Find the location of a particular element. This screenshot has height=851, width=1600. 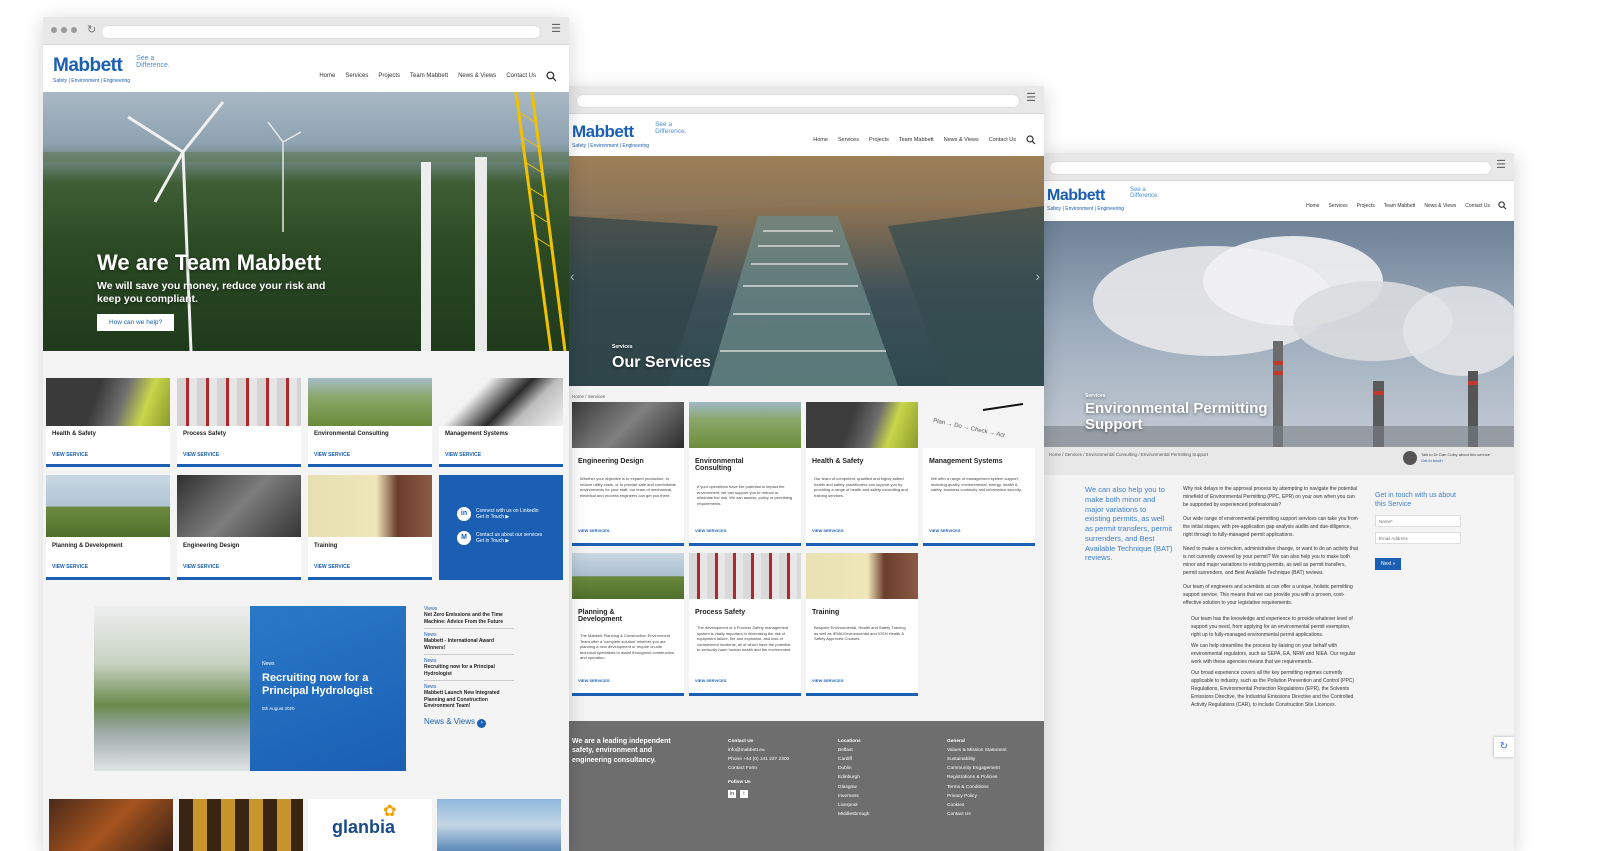

location-link: Inverness is located at coordinates (853, 796).